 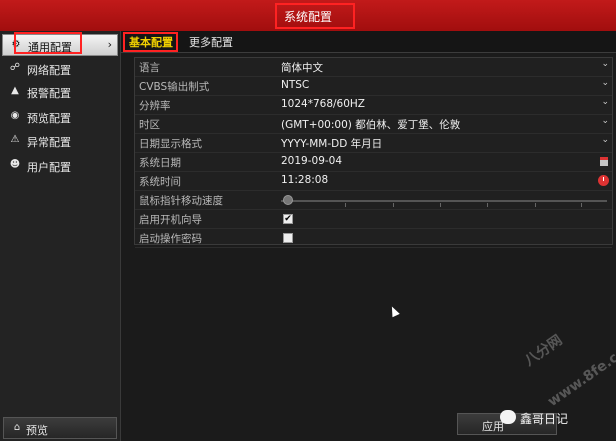 I want to click on language-row: 语言 简体中文 ⌄, so click(x=373, y=67).